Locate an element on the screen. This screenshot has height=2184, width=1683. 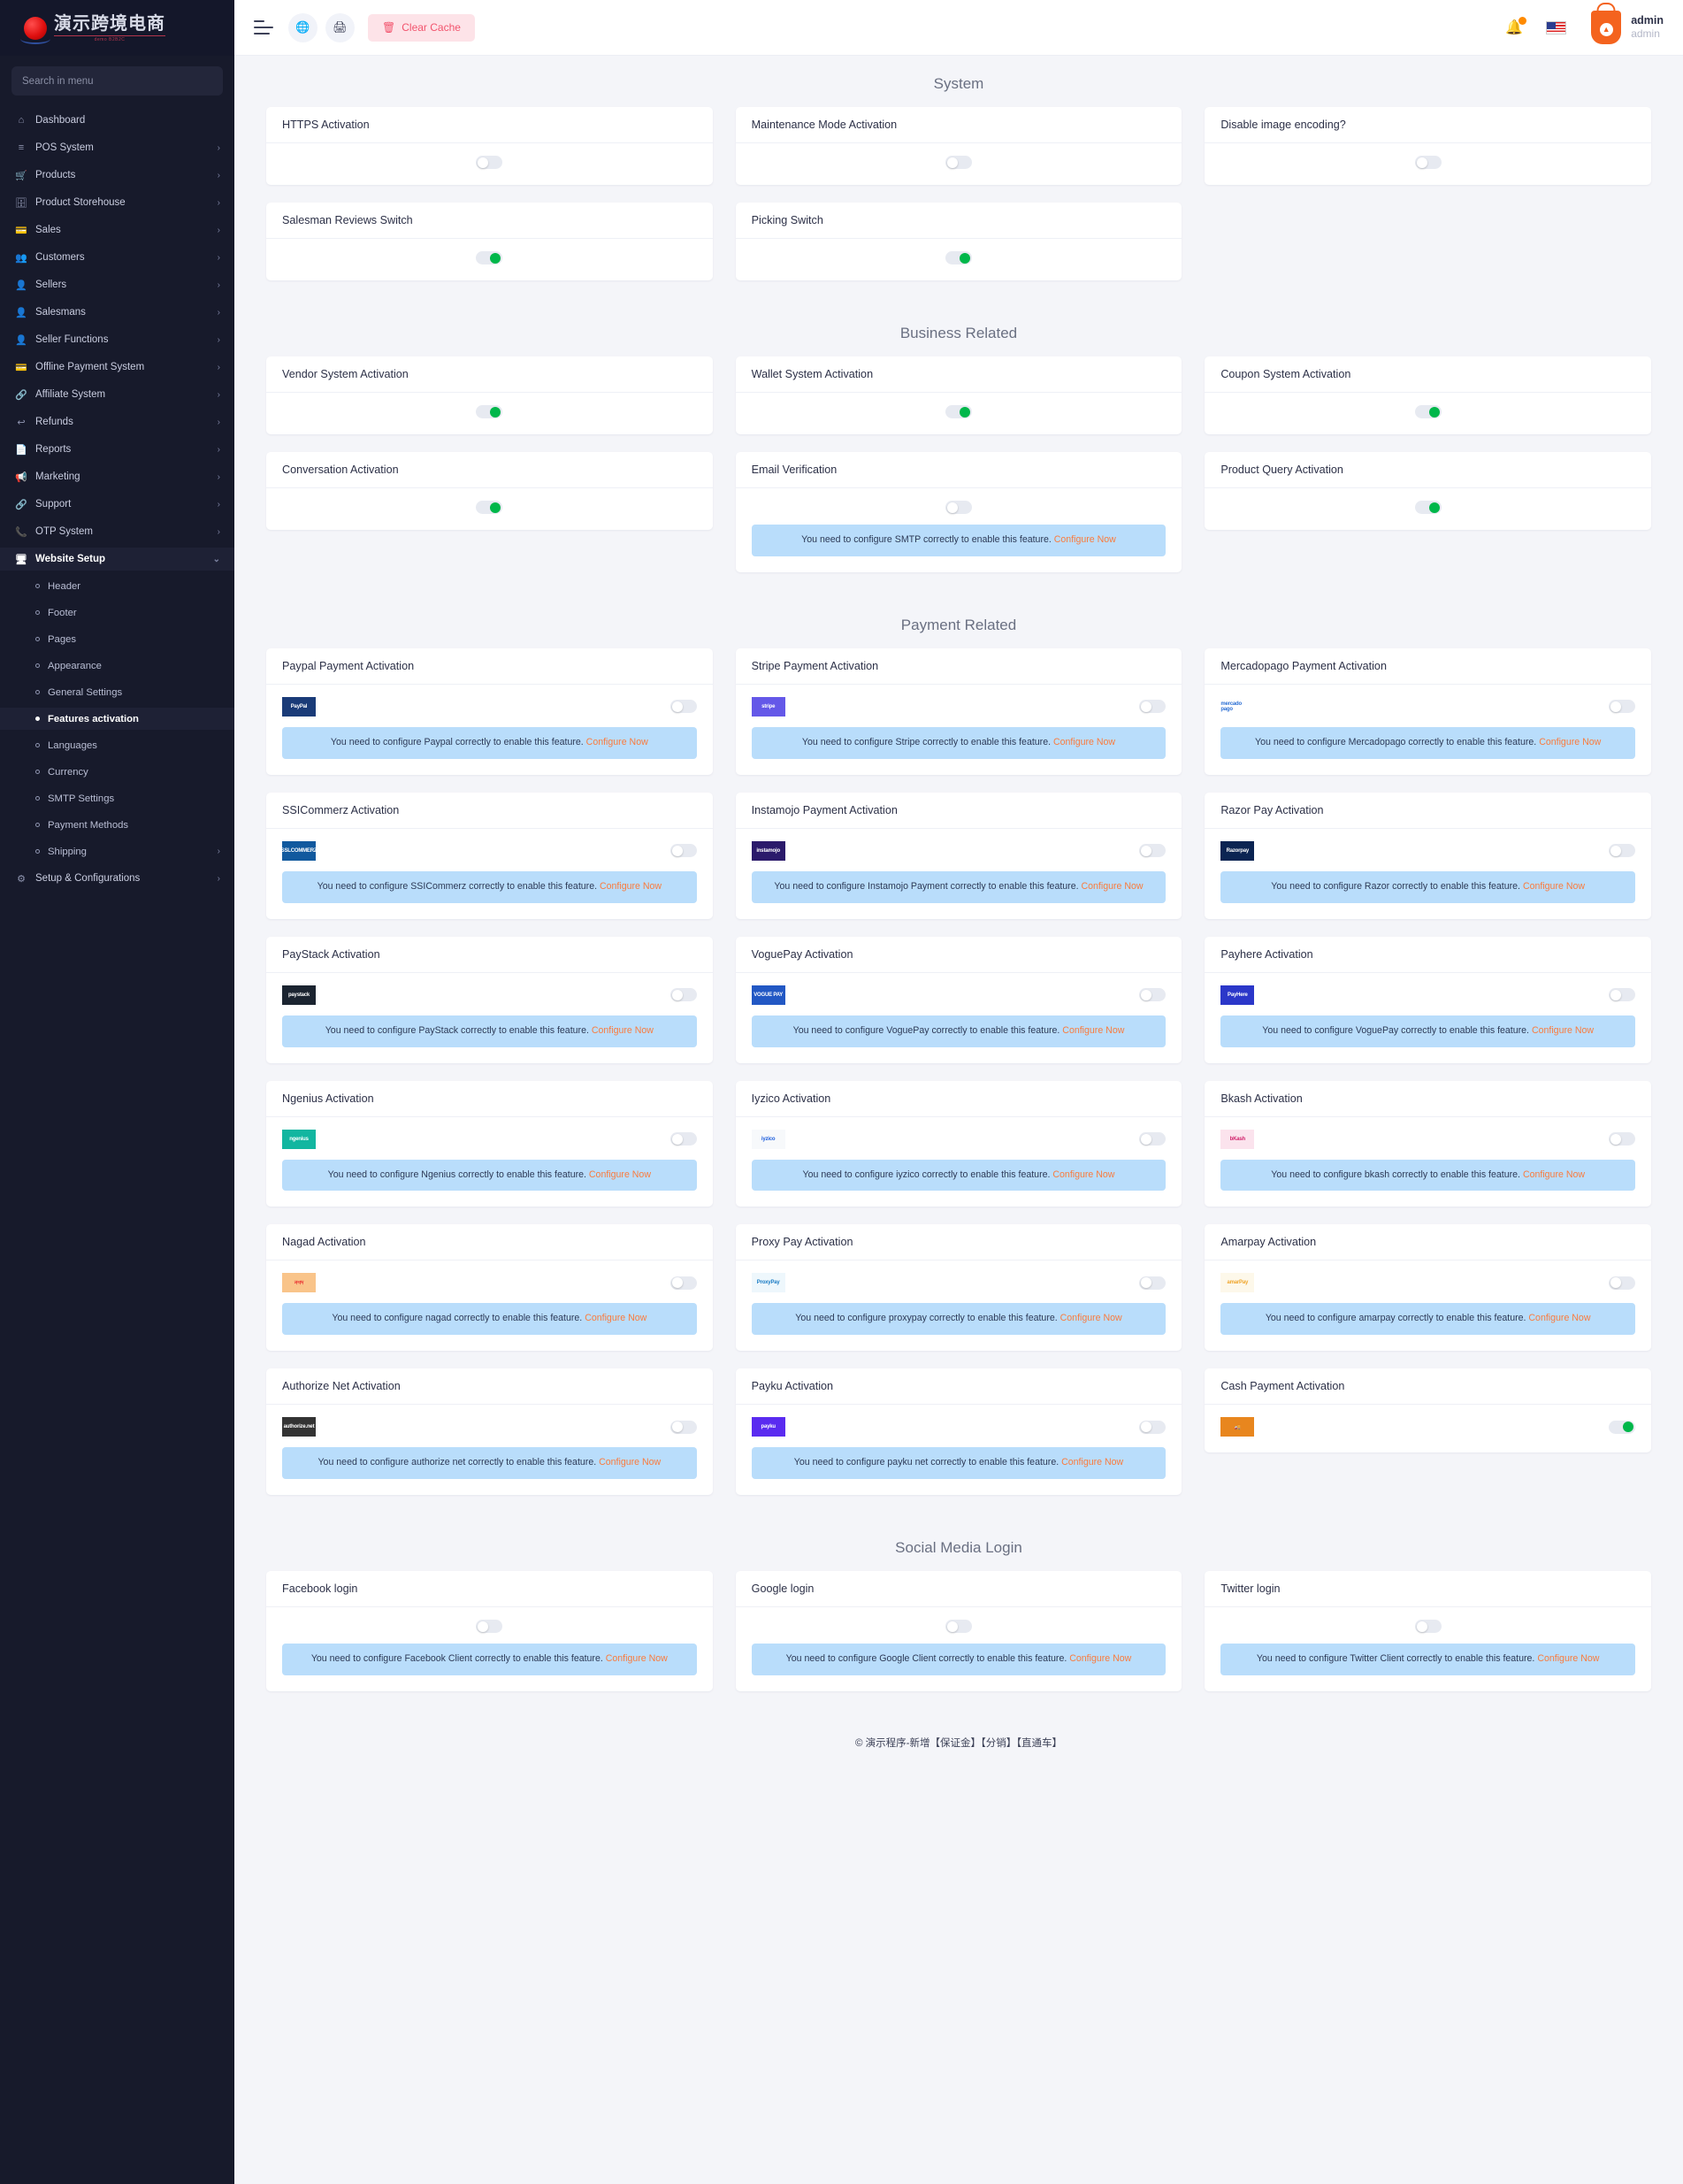
globe-icon: 🌐 is located at coordinates (302, 27).